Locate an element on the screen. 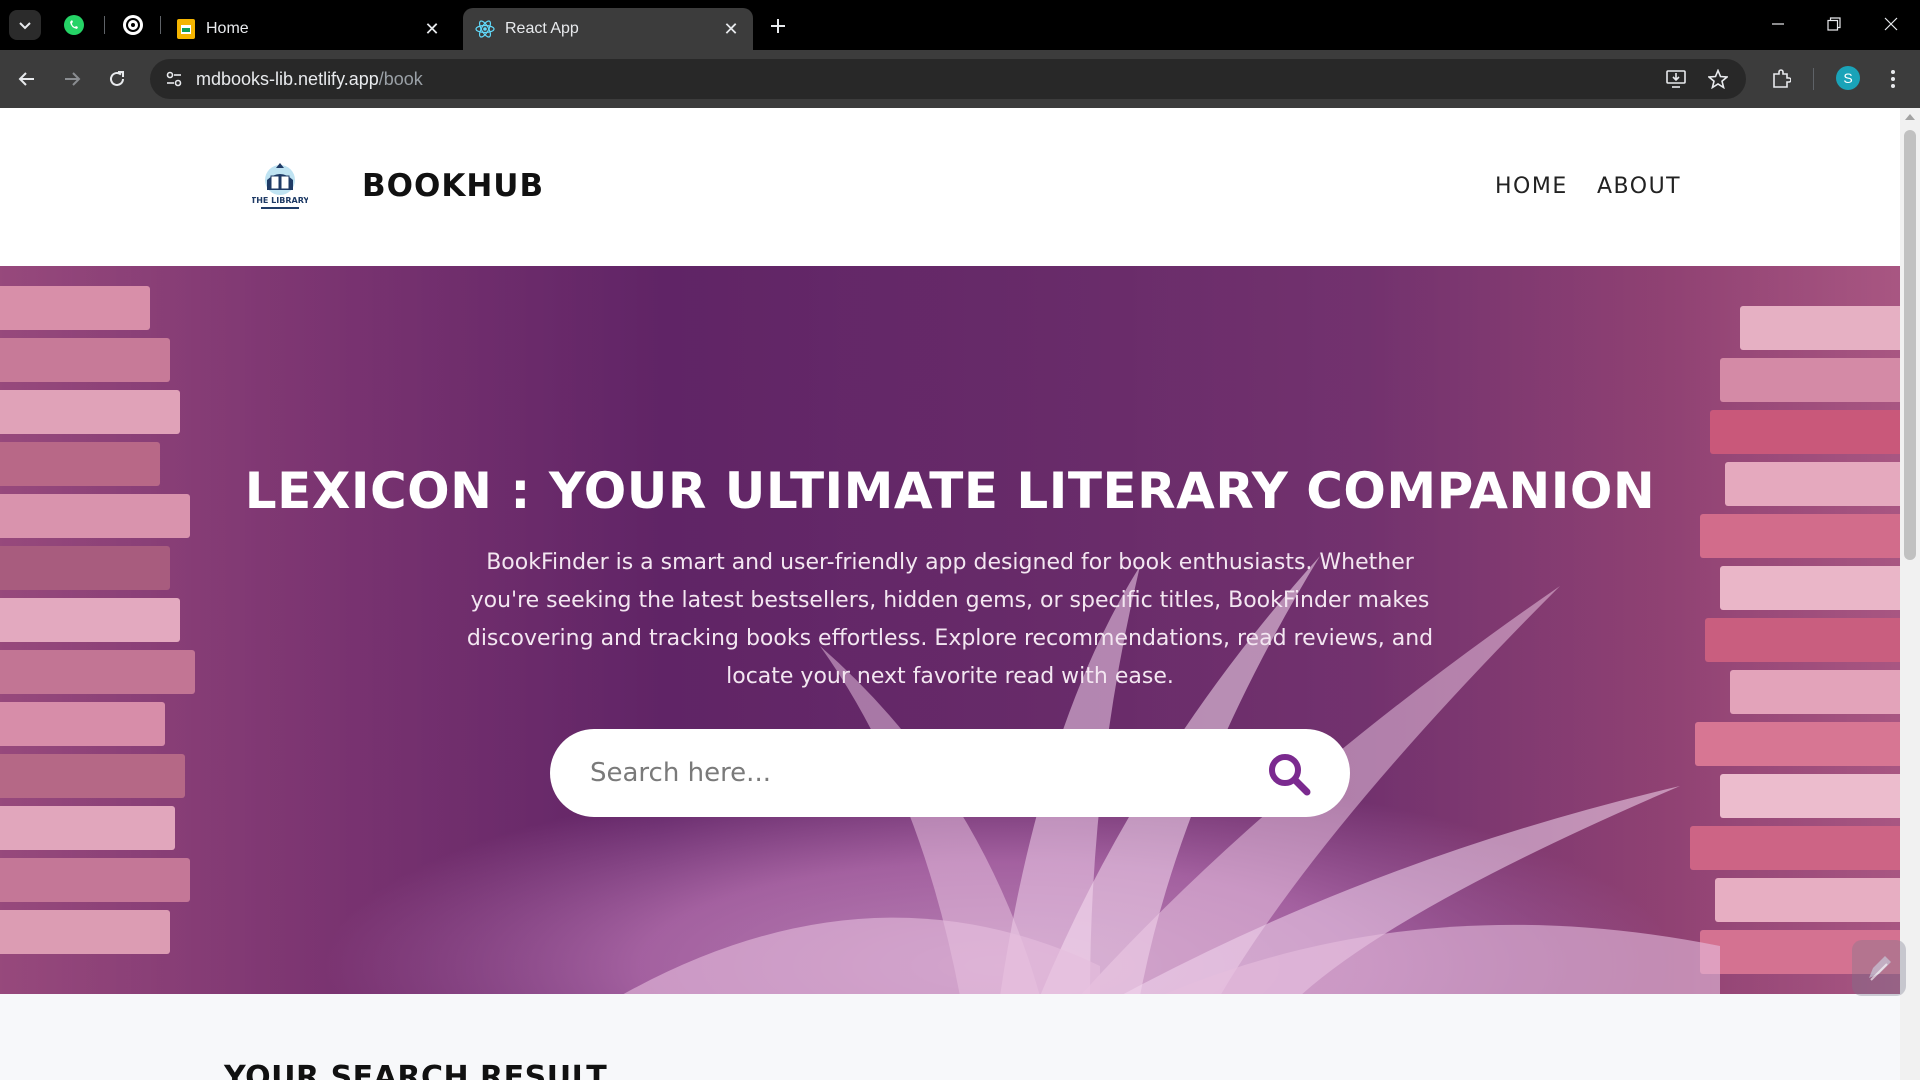 This screenshot has height=1080, width=1920. logo-text: THE LIBRARY is located at coordinates (280, 200).